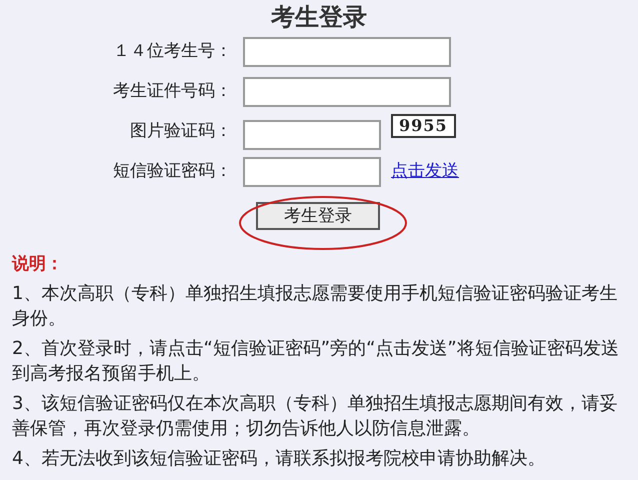  Describe the element at coordinates (172, 172) in the screenshot. I see `field-label: 短信验证密码：` at that location.